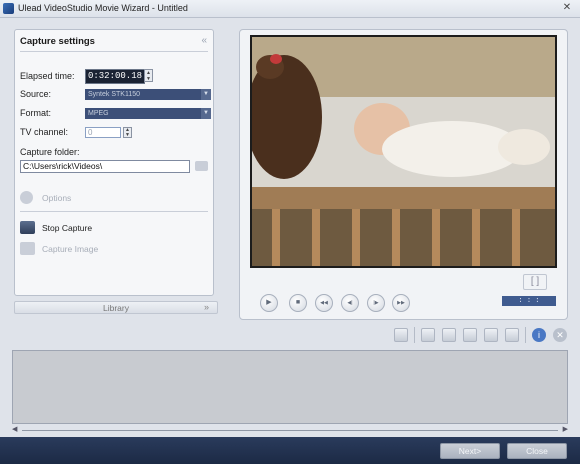  Describe the element at coordinates (114, 94) in the screenshot. I see `source-value: Syntek STK1150` at that location.